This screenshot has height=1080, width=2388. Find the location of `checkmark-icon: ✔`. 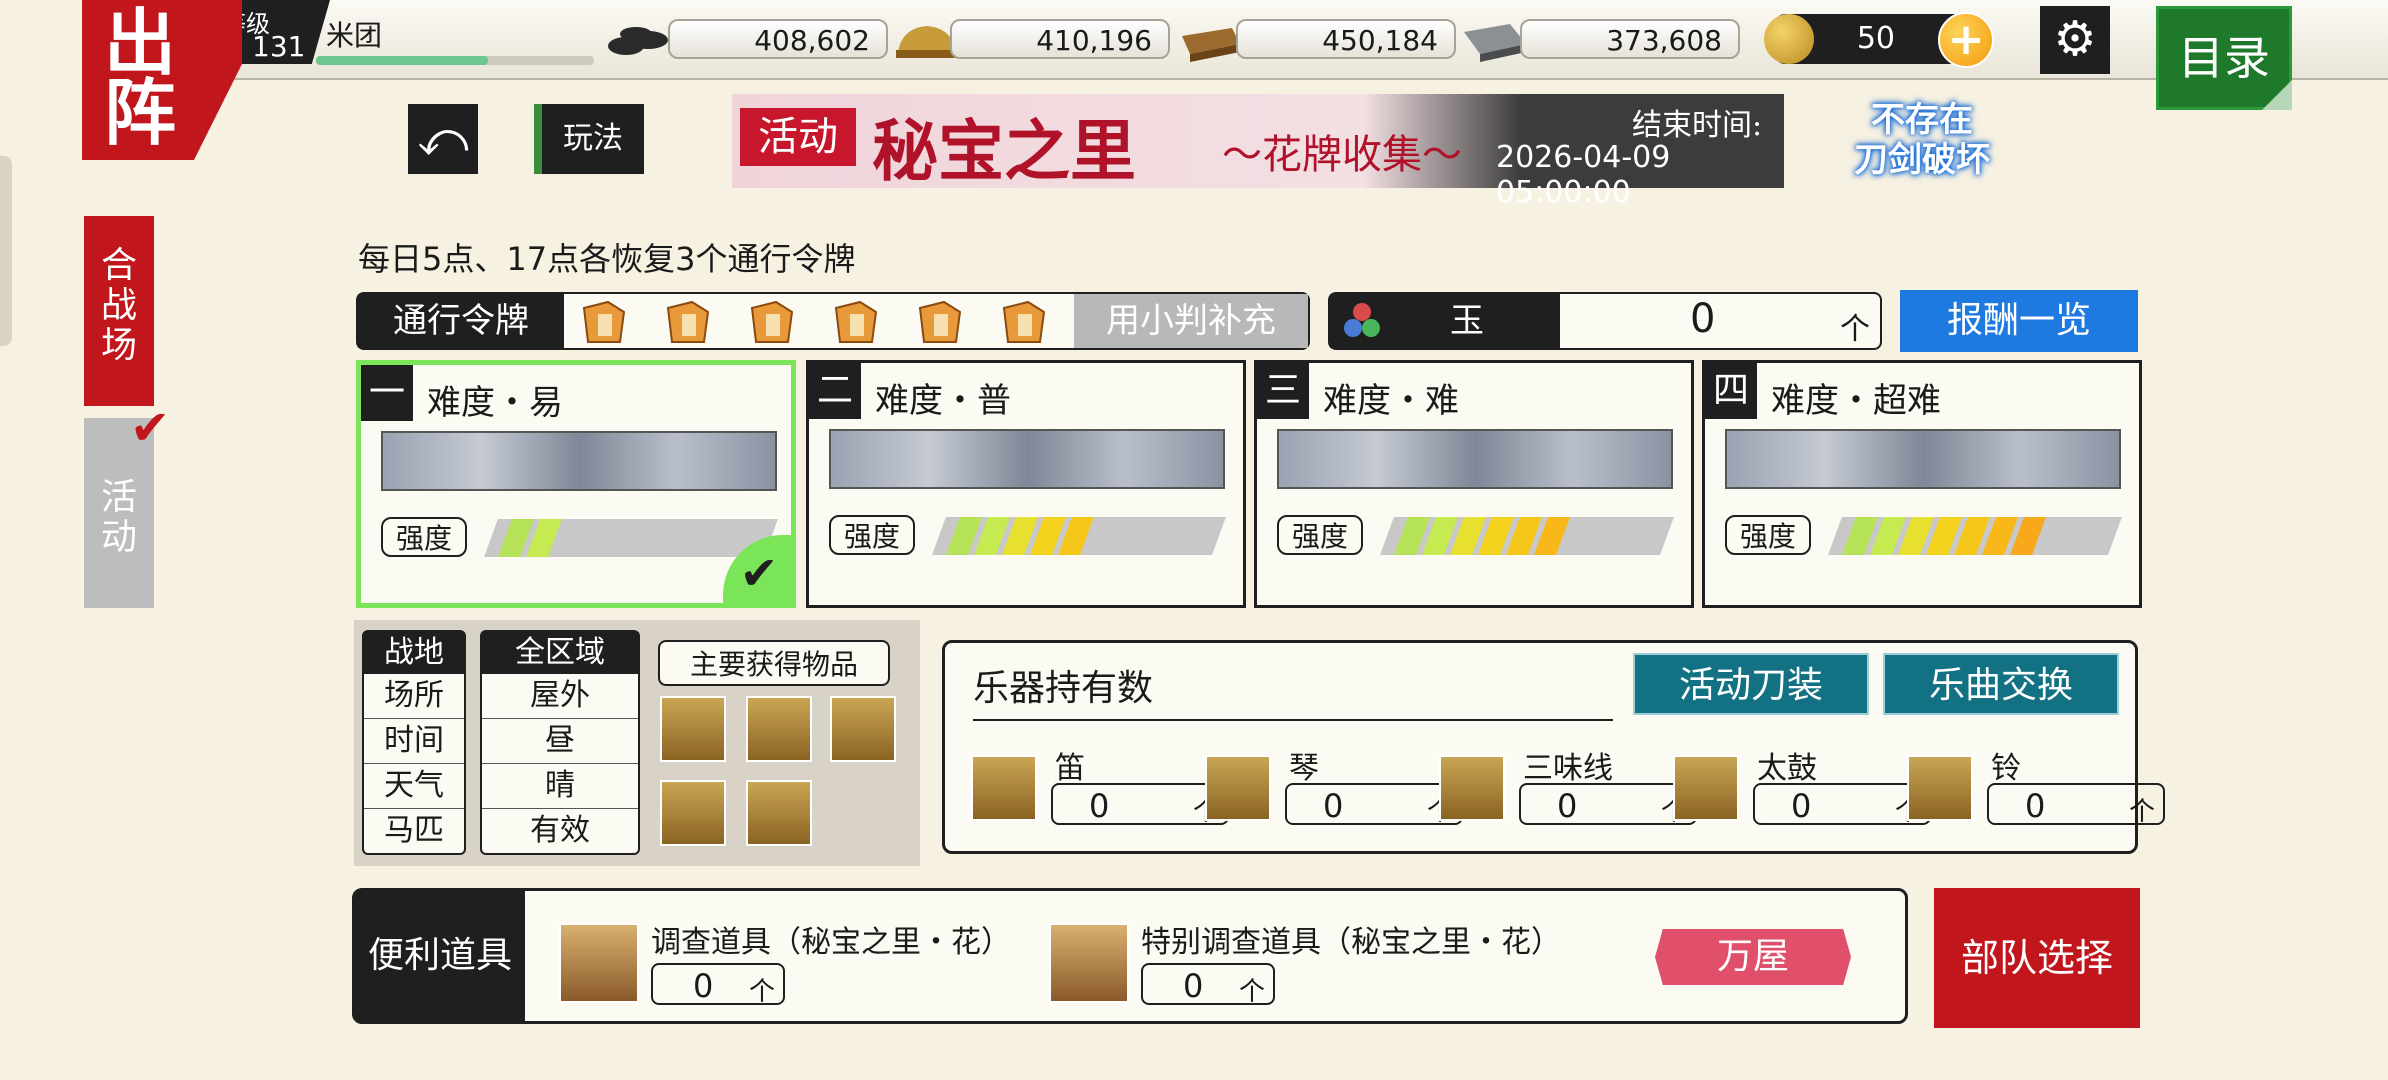

checkmark-icon: ✔ is located at coordinates (150, 428).